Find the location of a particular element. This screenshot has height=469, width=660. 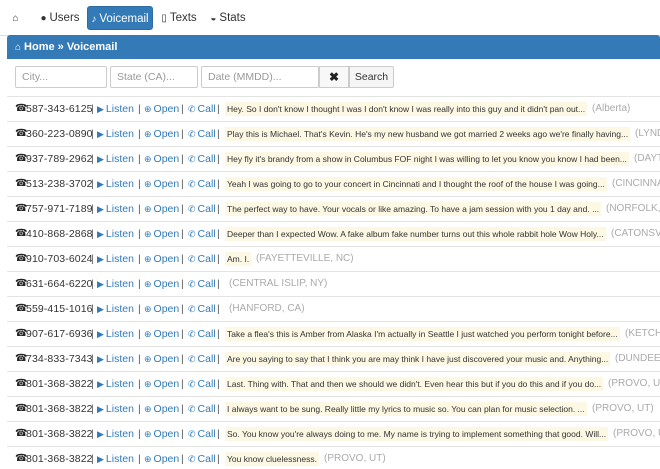

clear-button: ✖ is located at coordinates (334, 77).